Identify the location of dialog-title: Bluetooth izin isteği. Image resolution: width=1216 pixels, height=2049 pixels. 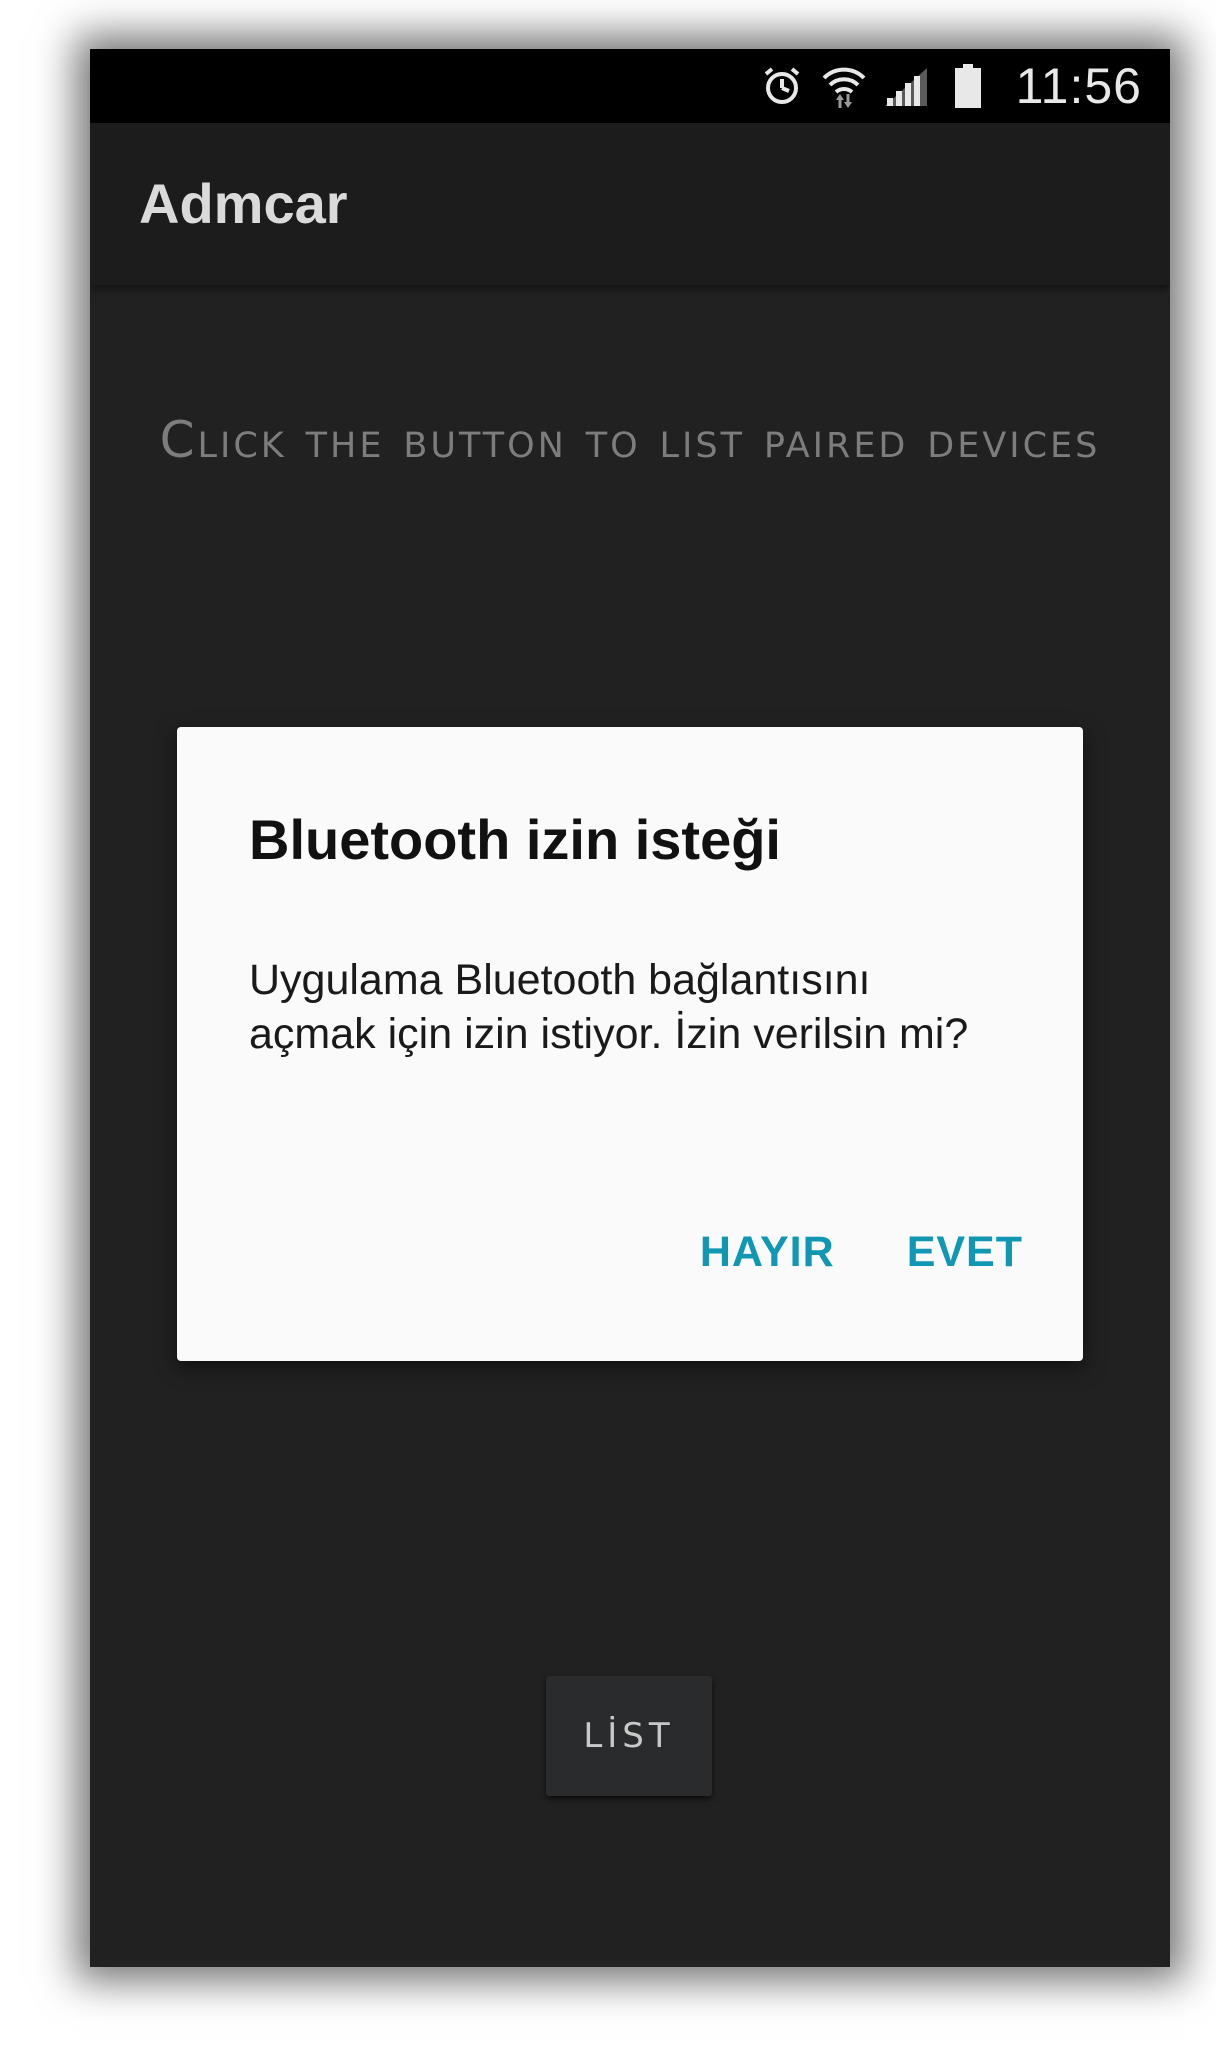
(515, 839).